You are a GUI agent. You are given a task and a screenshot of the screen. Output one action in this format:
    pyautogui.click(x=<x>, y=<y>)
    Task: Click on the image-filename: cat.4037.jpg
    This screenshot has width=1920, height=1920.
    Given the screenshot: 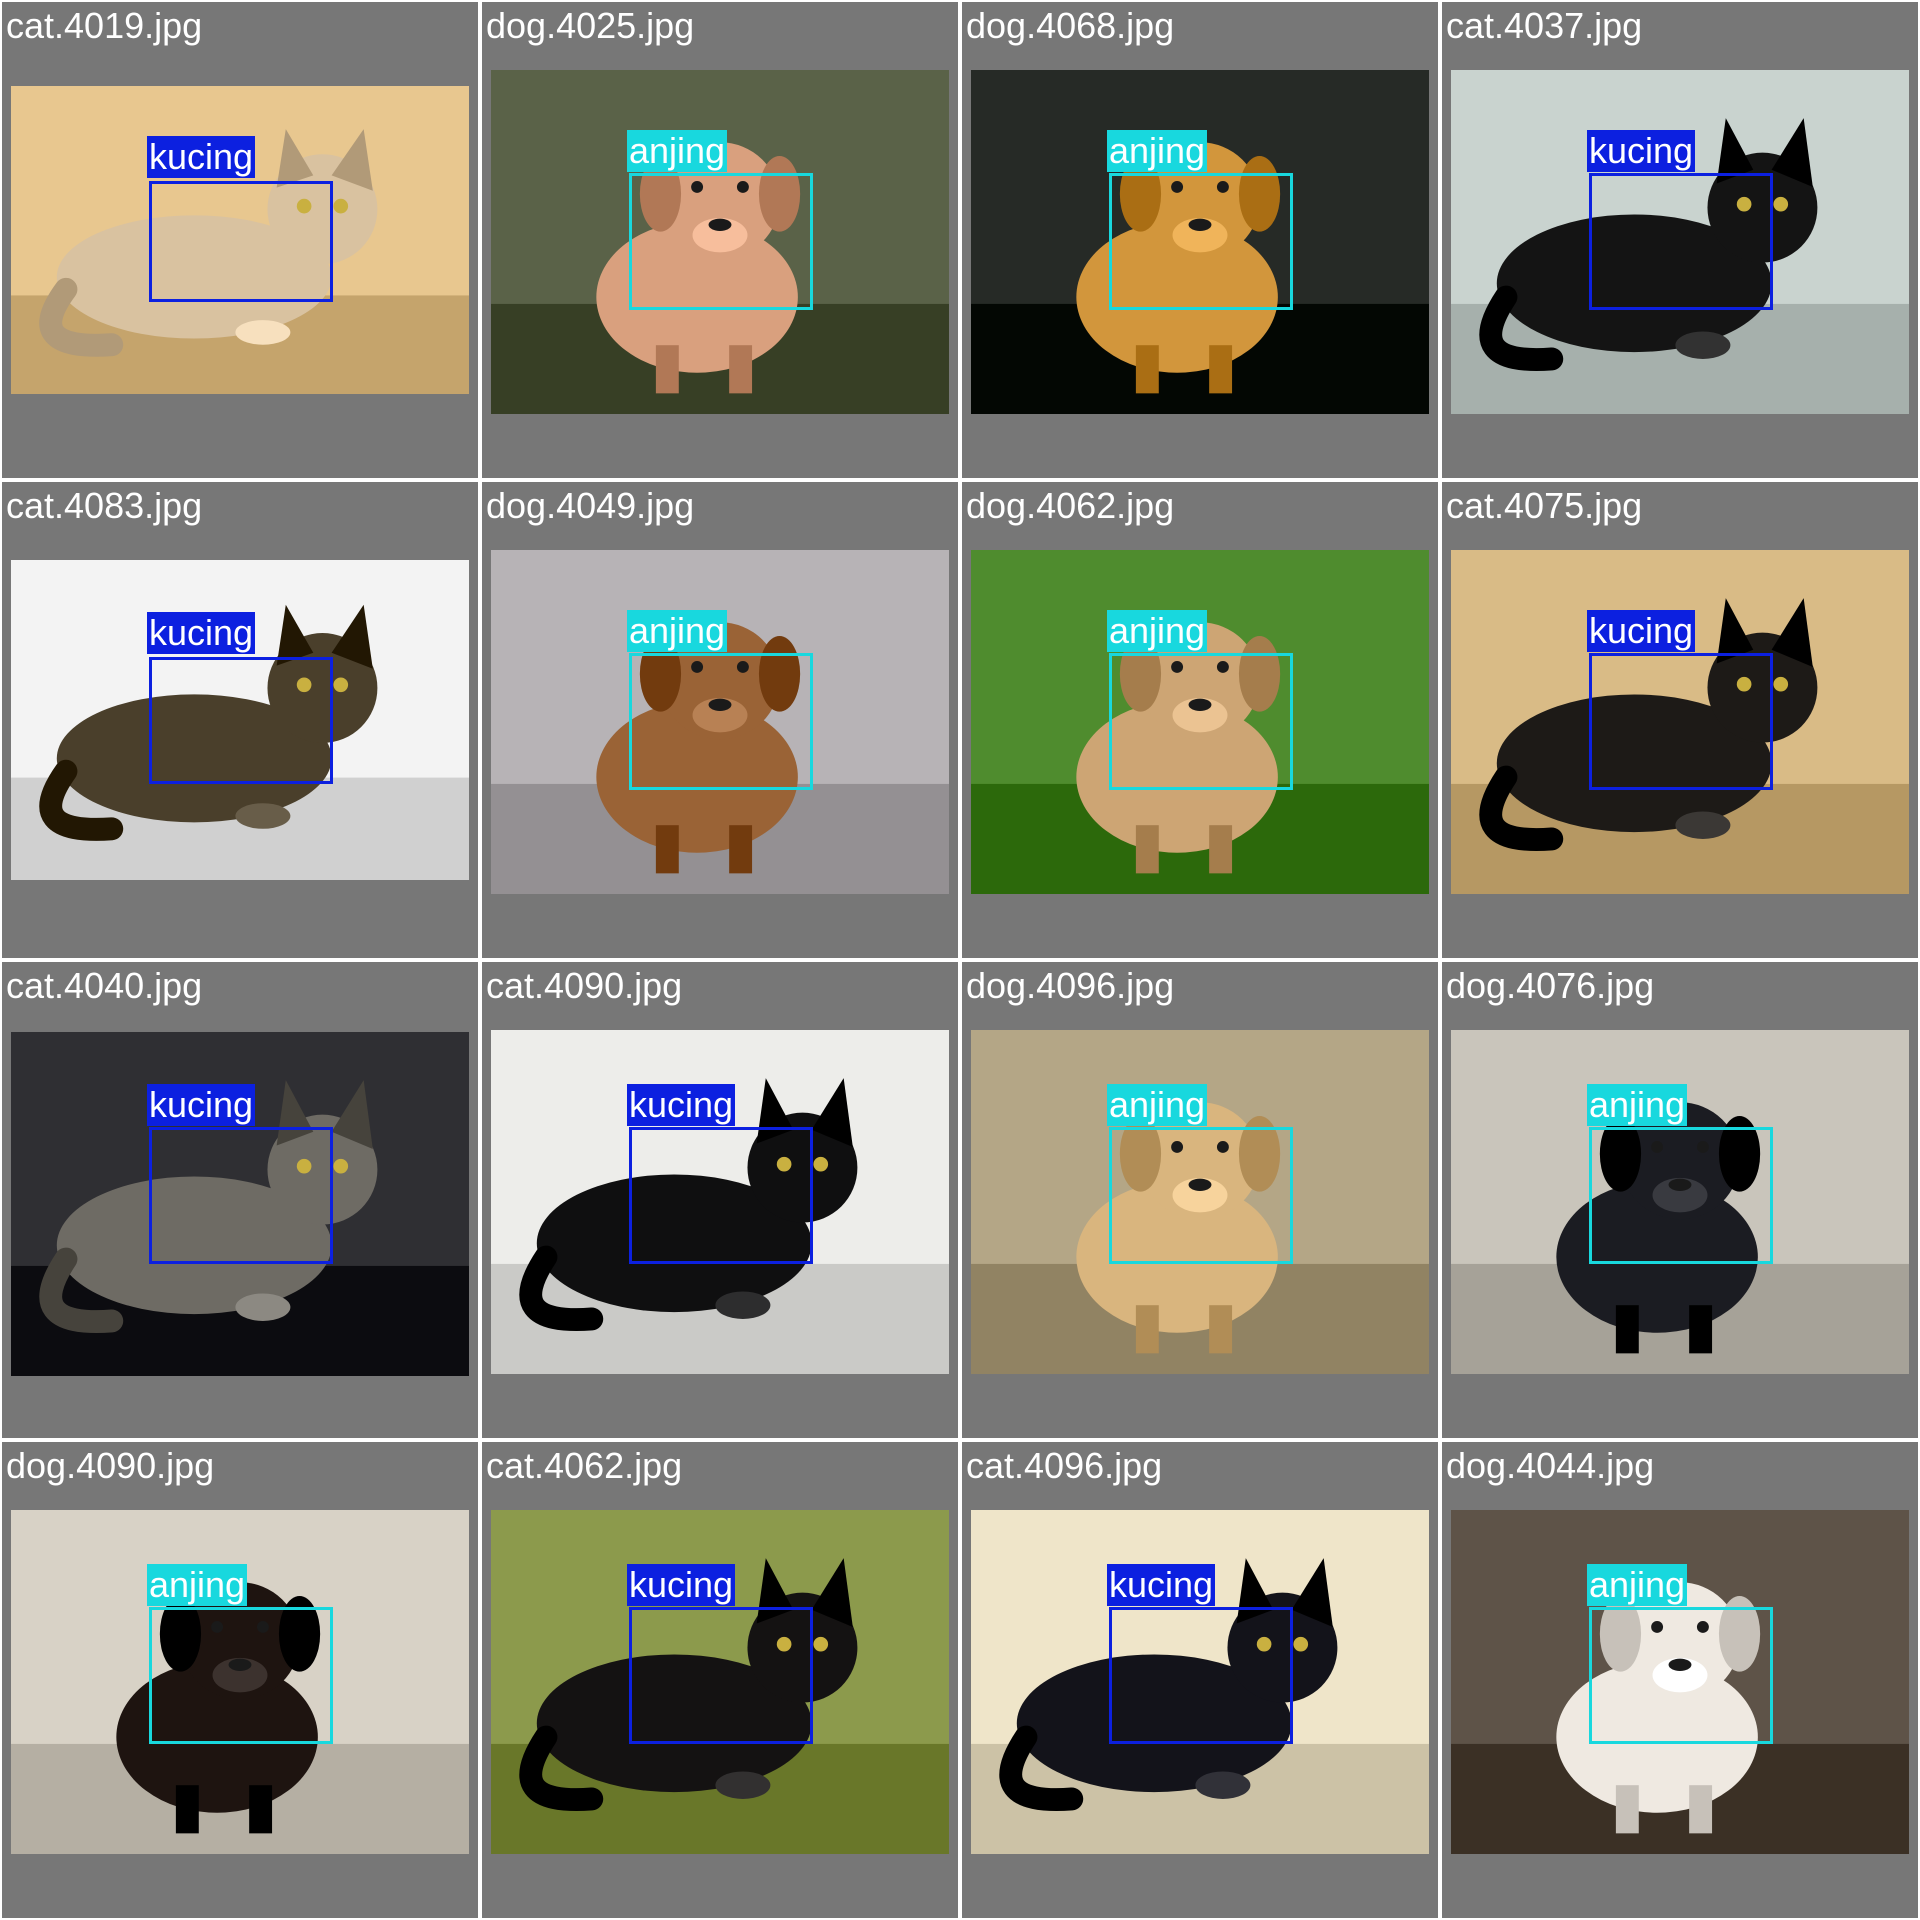 What is the action you would take?
    pyautogui.click(x=1544, y=25)
    